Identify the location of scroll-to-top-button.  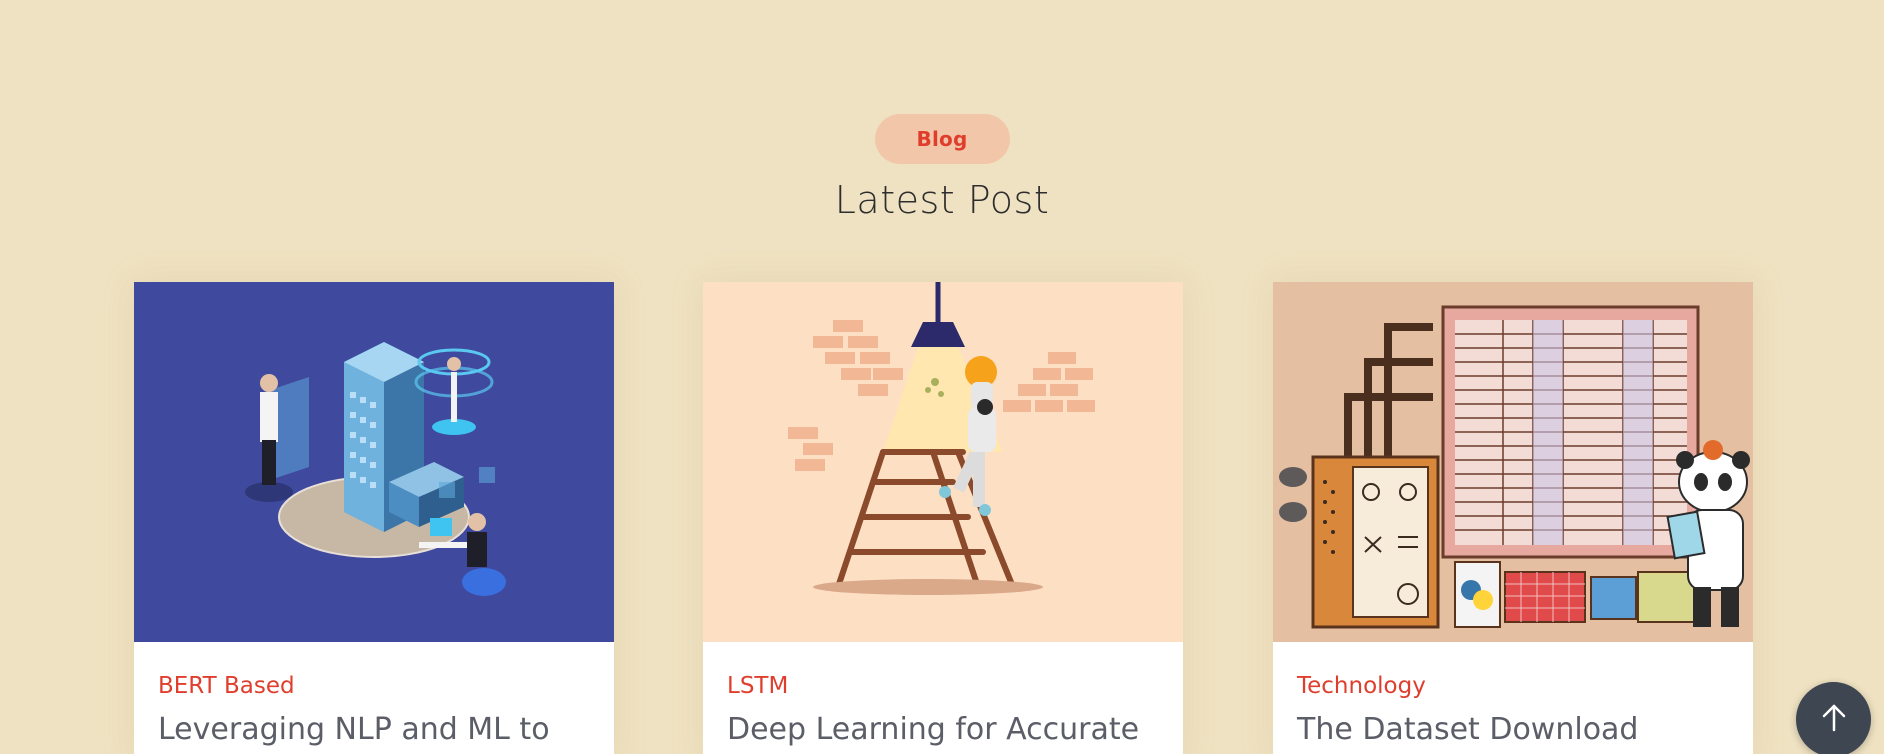
(1833, 718).